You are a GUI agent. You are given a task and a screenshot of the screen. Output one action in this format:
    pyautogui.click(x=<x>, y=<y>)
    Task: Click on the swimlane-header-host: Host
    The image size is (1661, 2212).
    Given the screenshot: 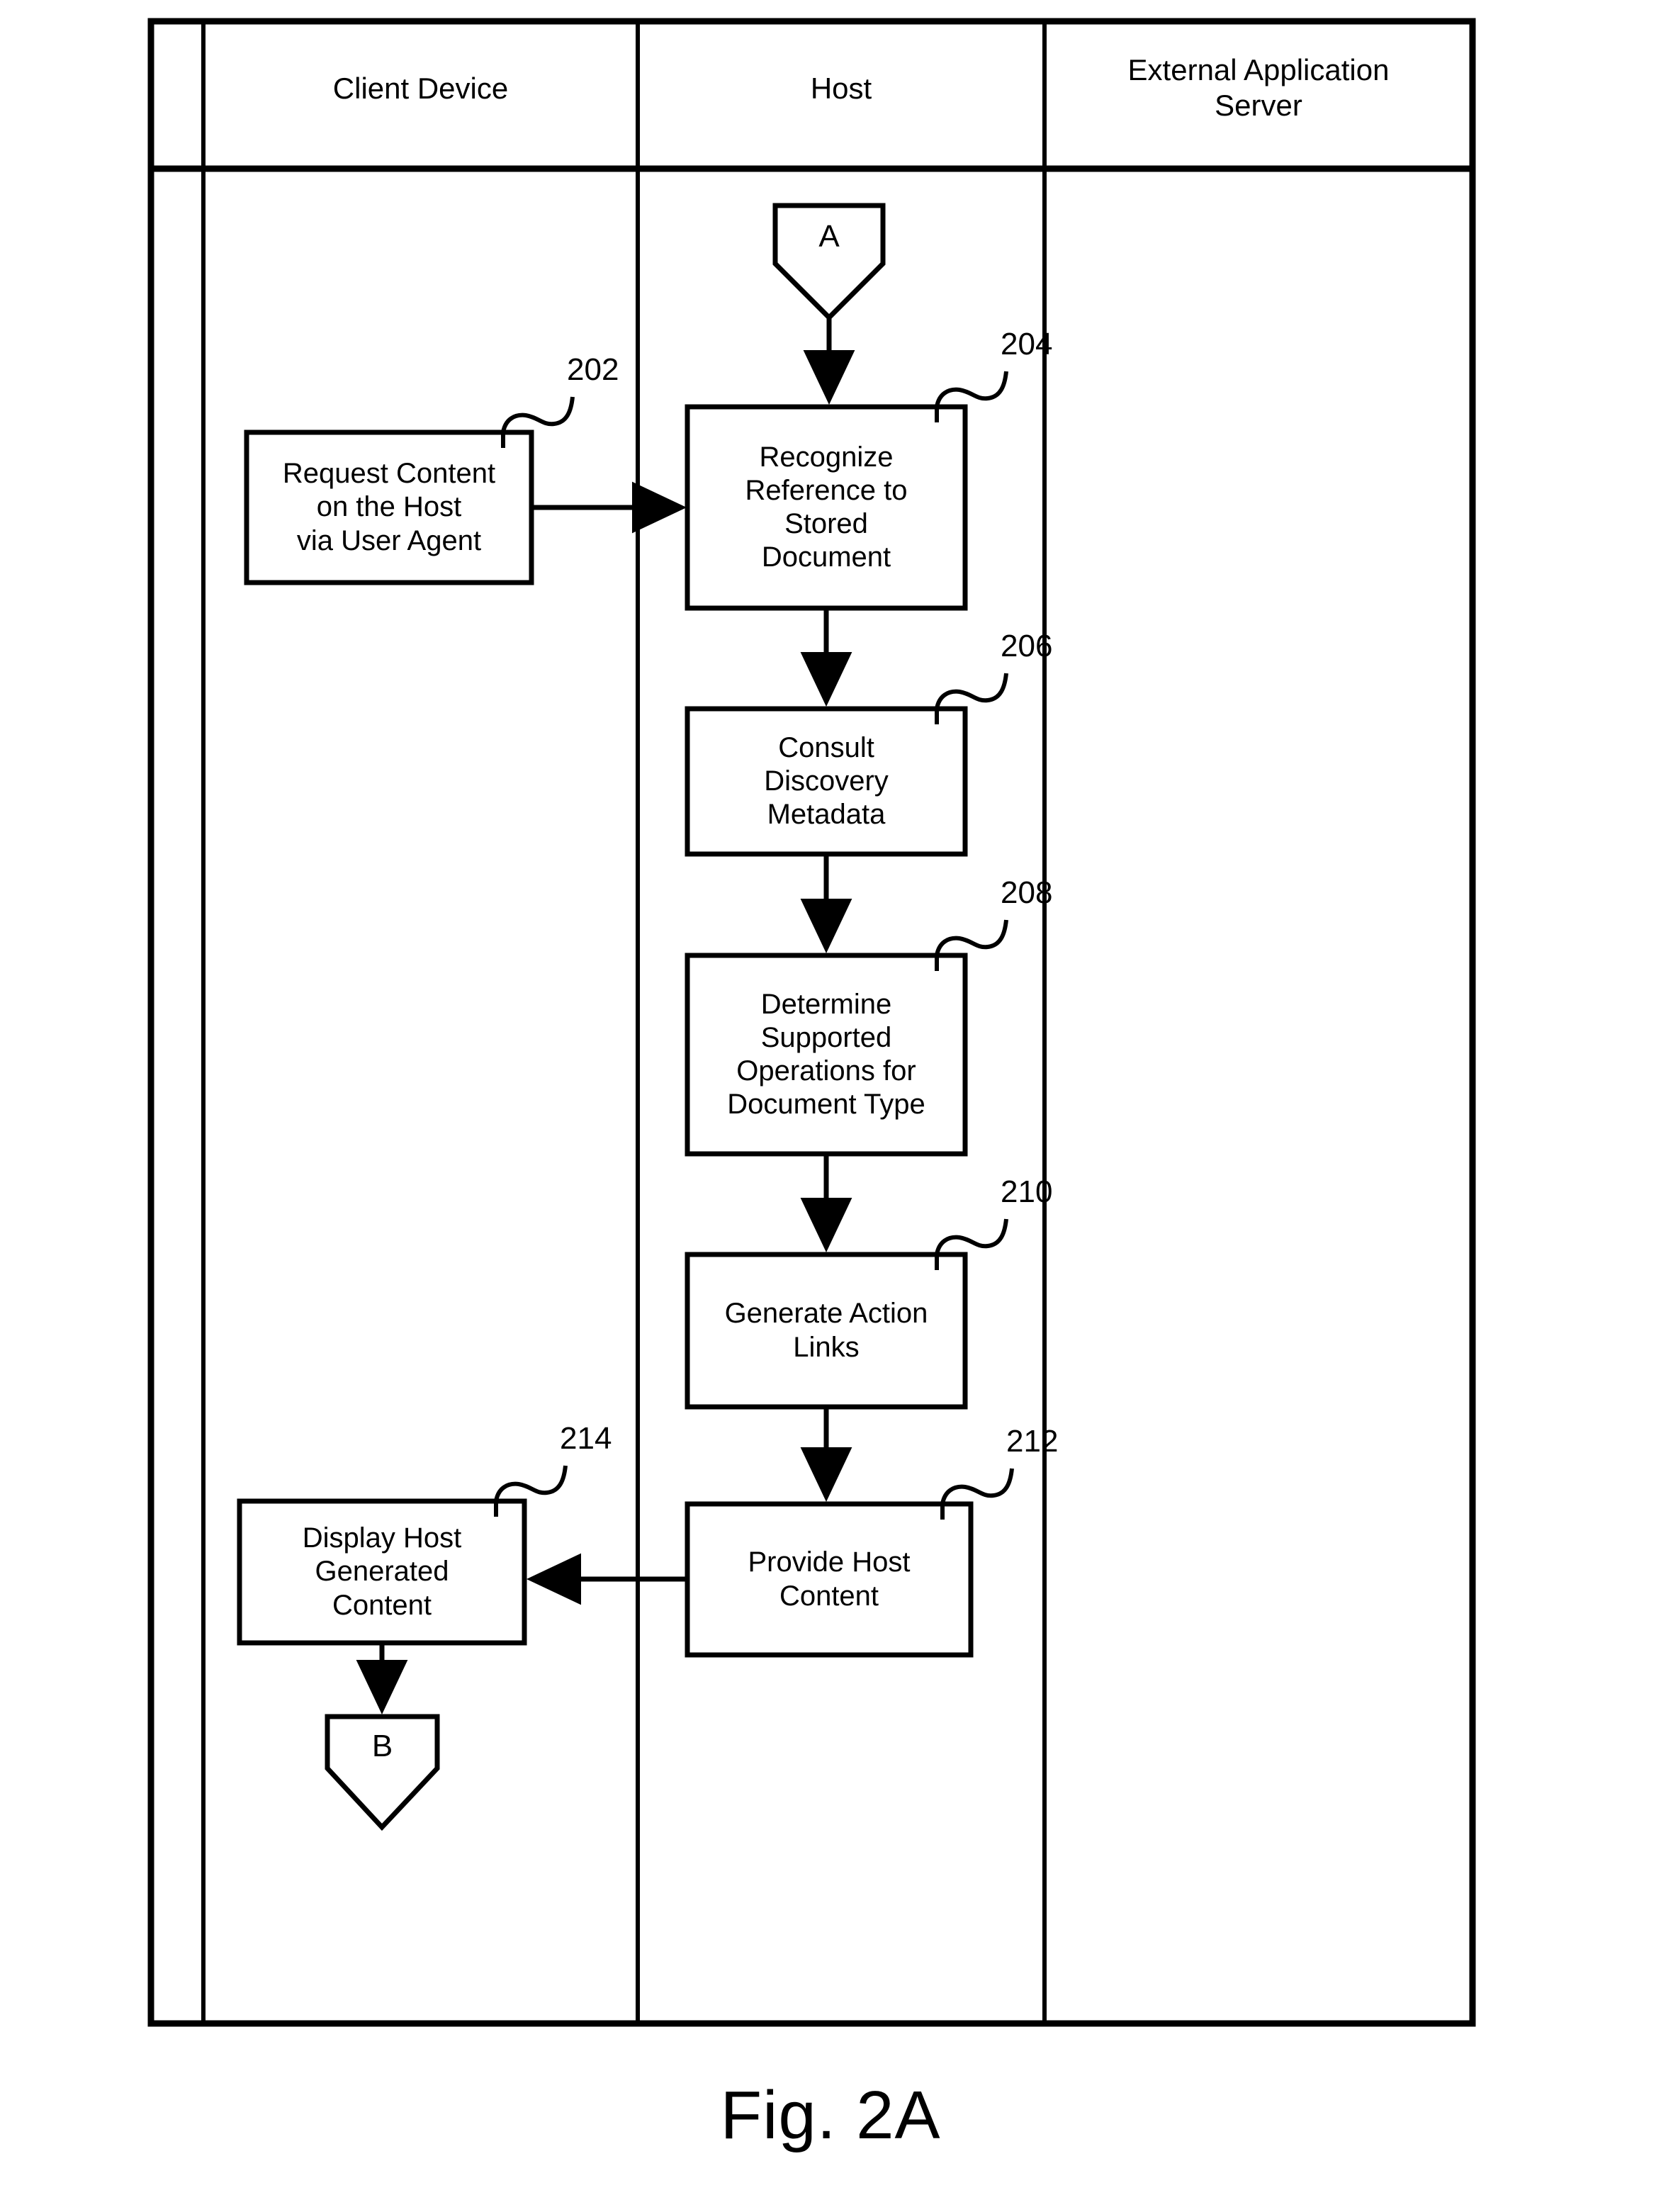 What is the action you would take?
    pyautogui.click(x=841, y=89)
    